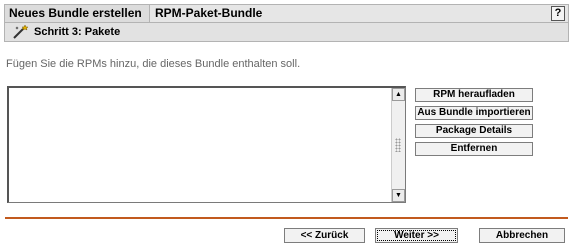 The image size is (573, 247). I want to click on upload-rpm-button: RPM heraufladen, so click(474, 95).